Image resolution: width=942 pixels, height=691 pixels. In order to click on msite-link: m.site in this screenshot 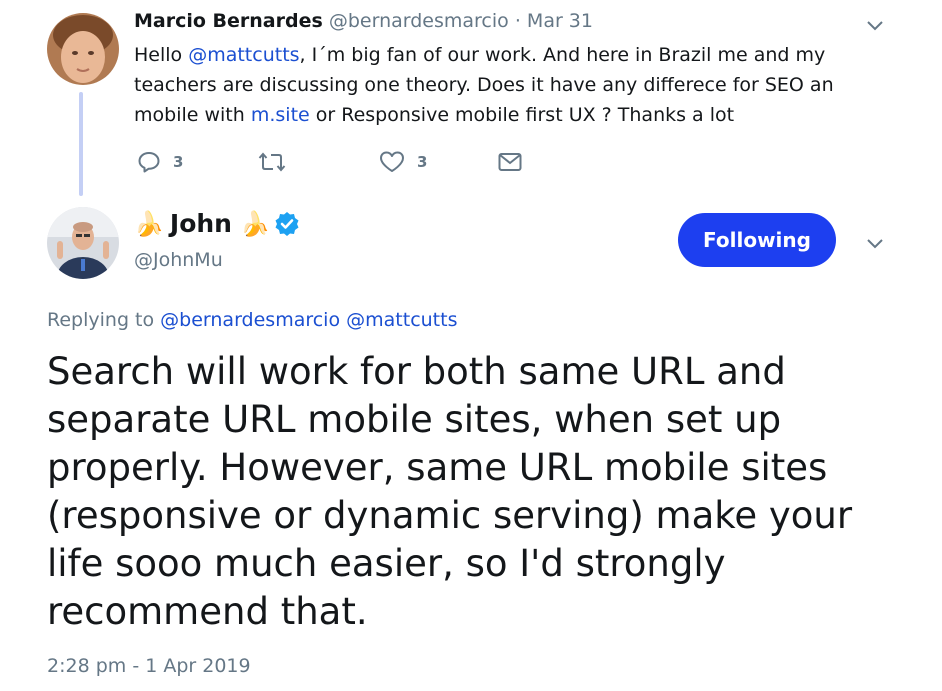, I will do `click(280, 115)`.